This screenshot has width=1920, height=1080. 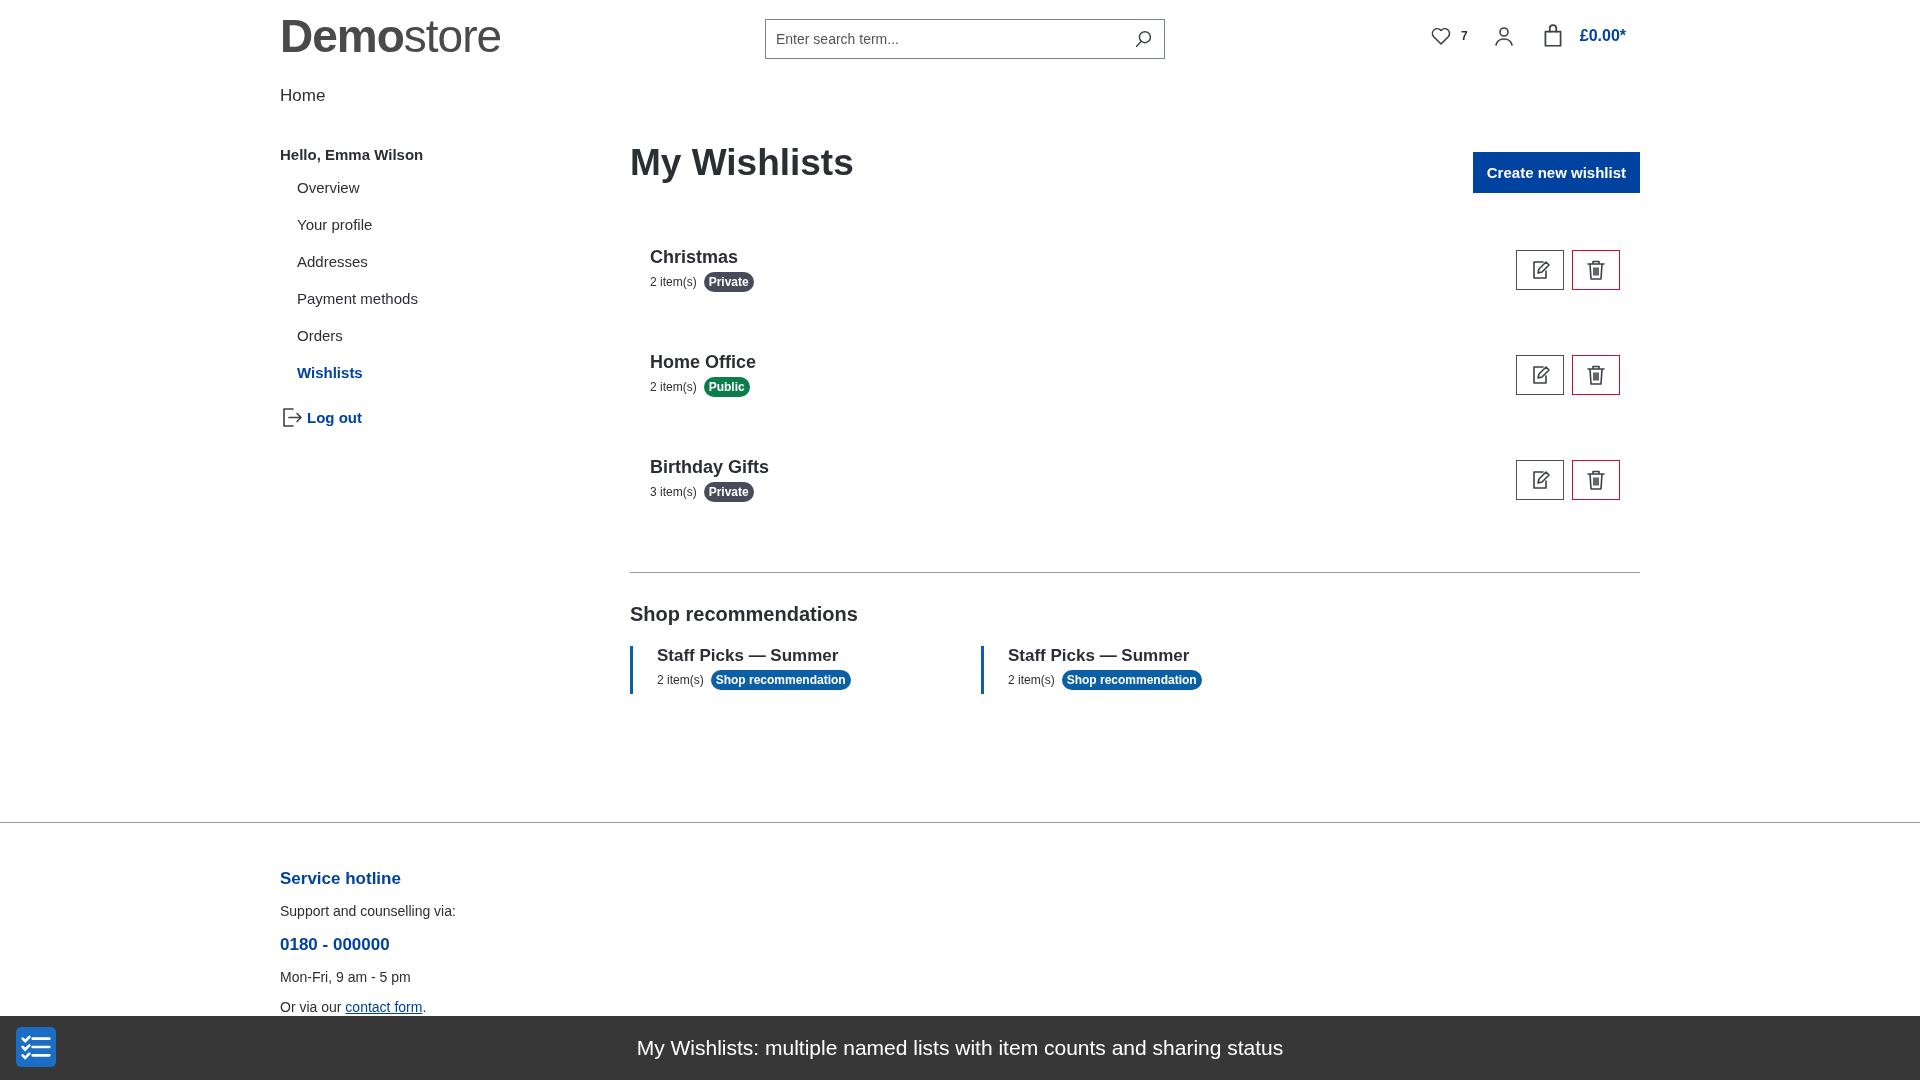 What do you see at coordinates (320, 339) in the screenshot?
I see `sidebar-item: Orders` at bounding box center [320, 339].